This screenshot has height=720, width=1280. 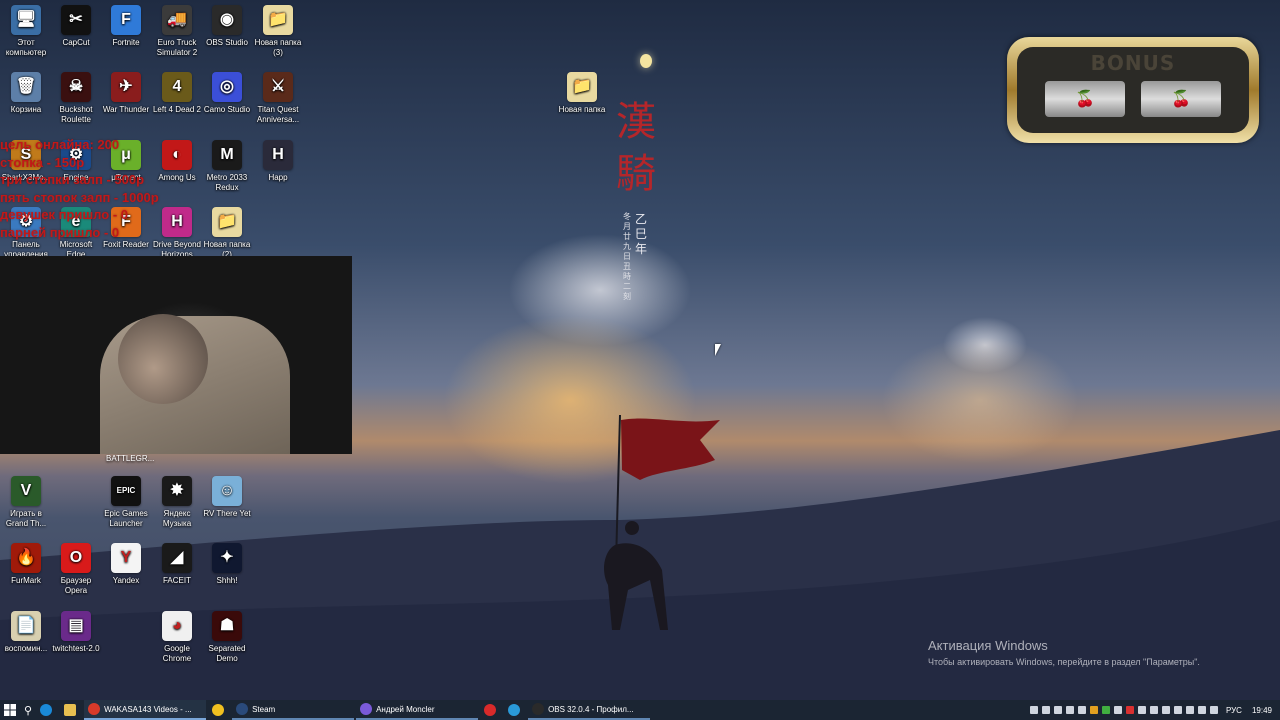 What do you see at coordinates (176, 580) in the screenshot?
I see `desktop-icon-label: FACEIT` at bounding box center [176, 580].